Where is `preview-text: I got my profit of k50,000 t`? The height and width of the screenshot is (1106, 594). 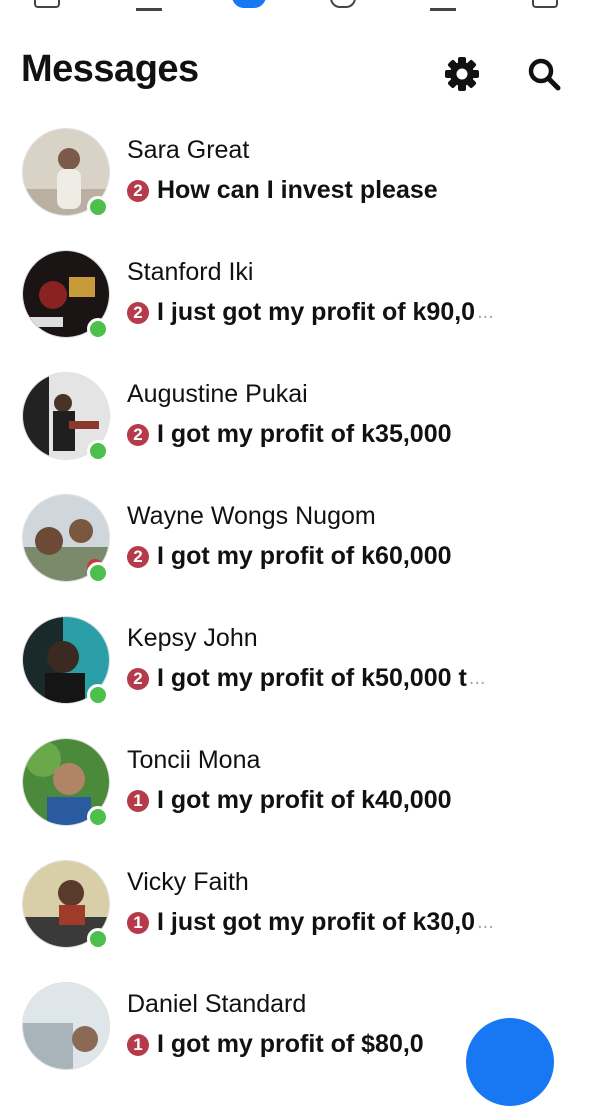
preview-text: I got my profit of k50,000 t is located at coordinates (312, 678).